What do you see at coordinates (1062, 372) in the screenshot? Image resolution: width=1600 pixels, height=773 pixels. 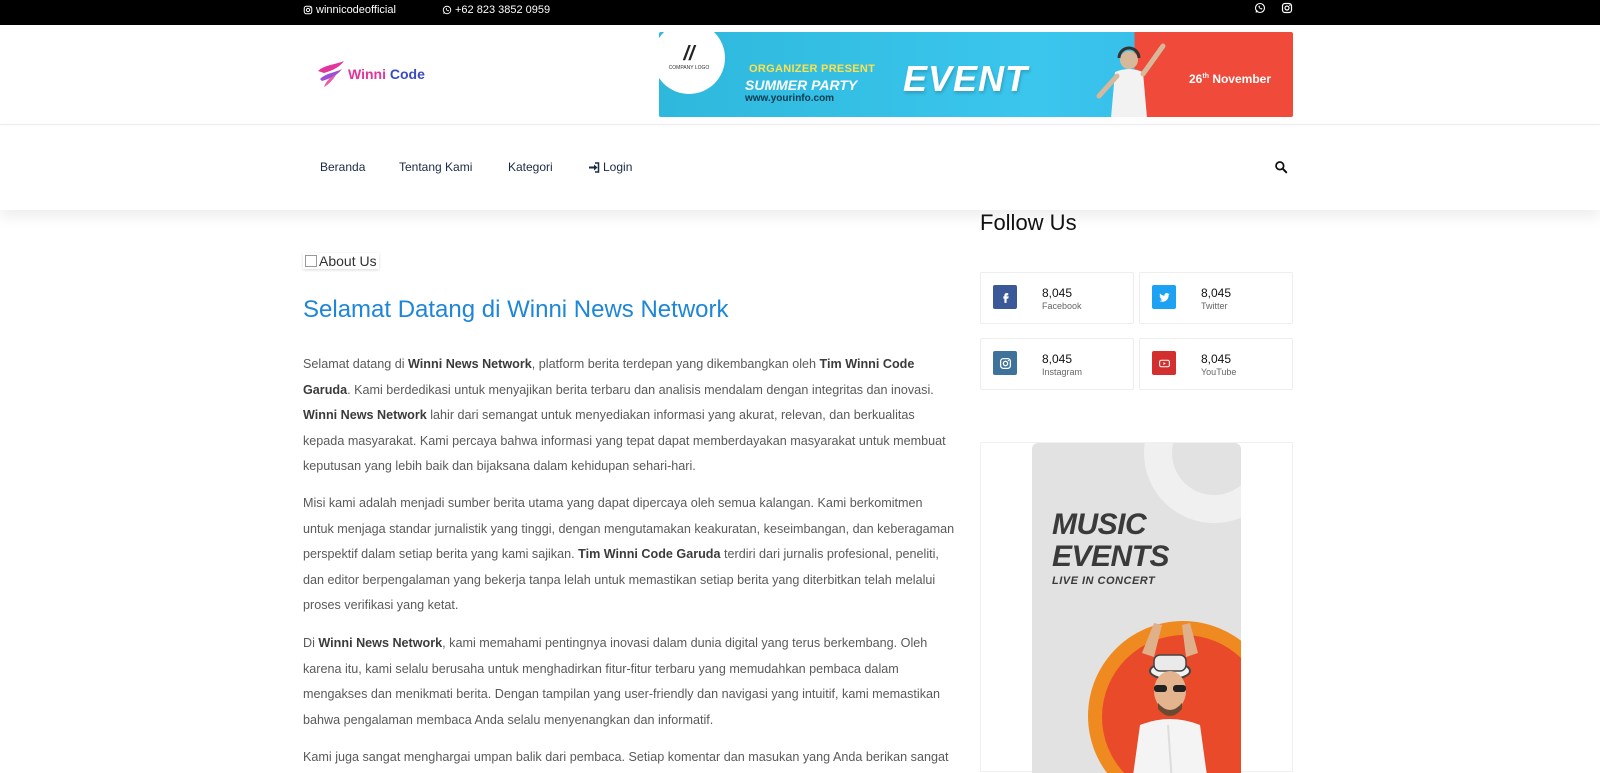 I see `social-network-label: Instagram` at bounding box center [1062, 372].